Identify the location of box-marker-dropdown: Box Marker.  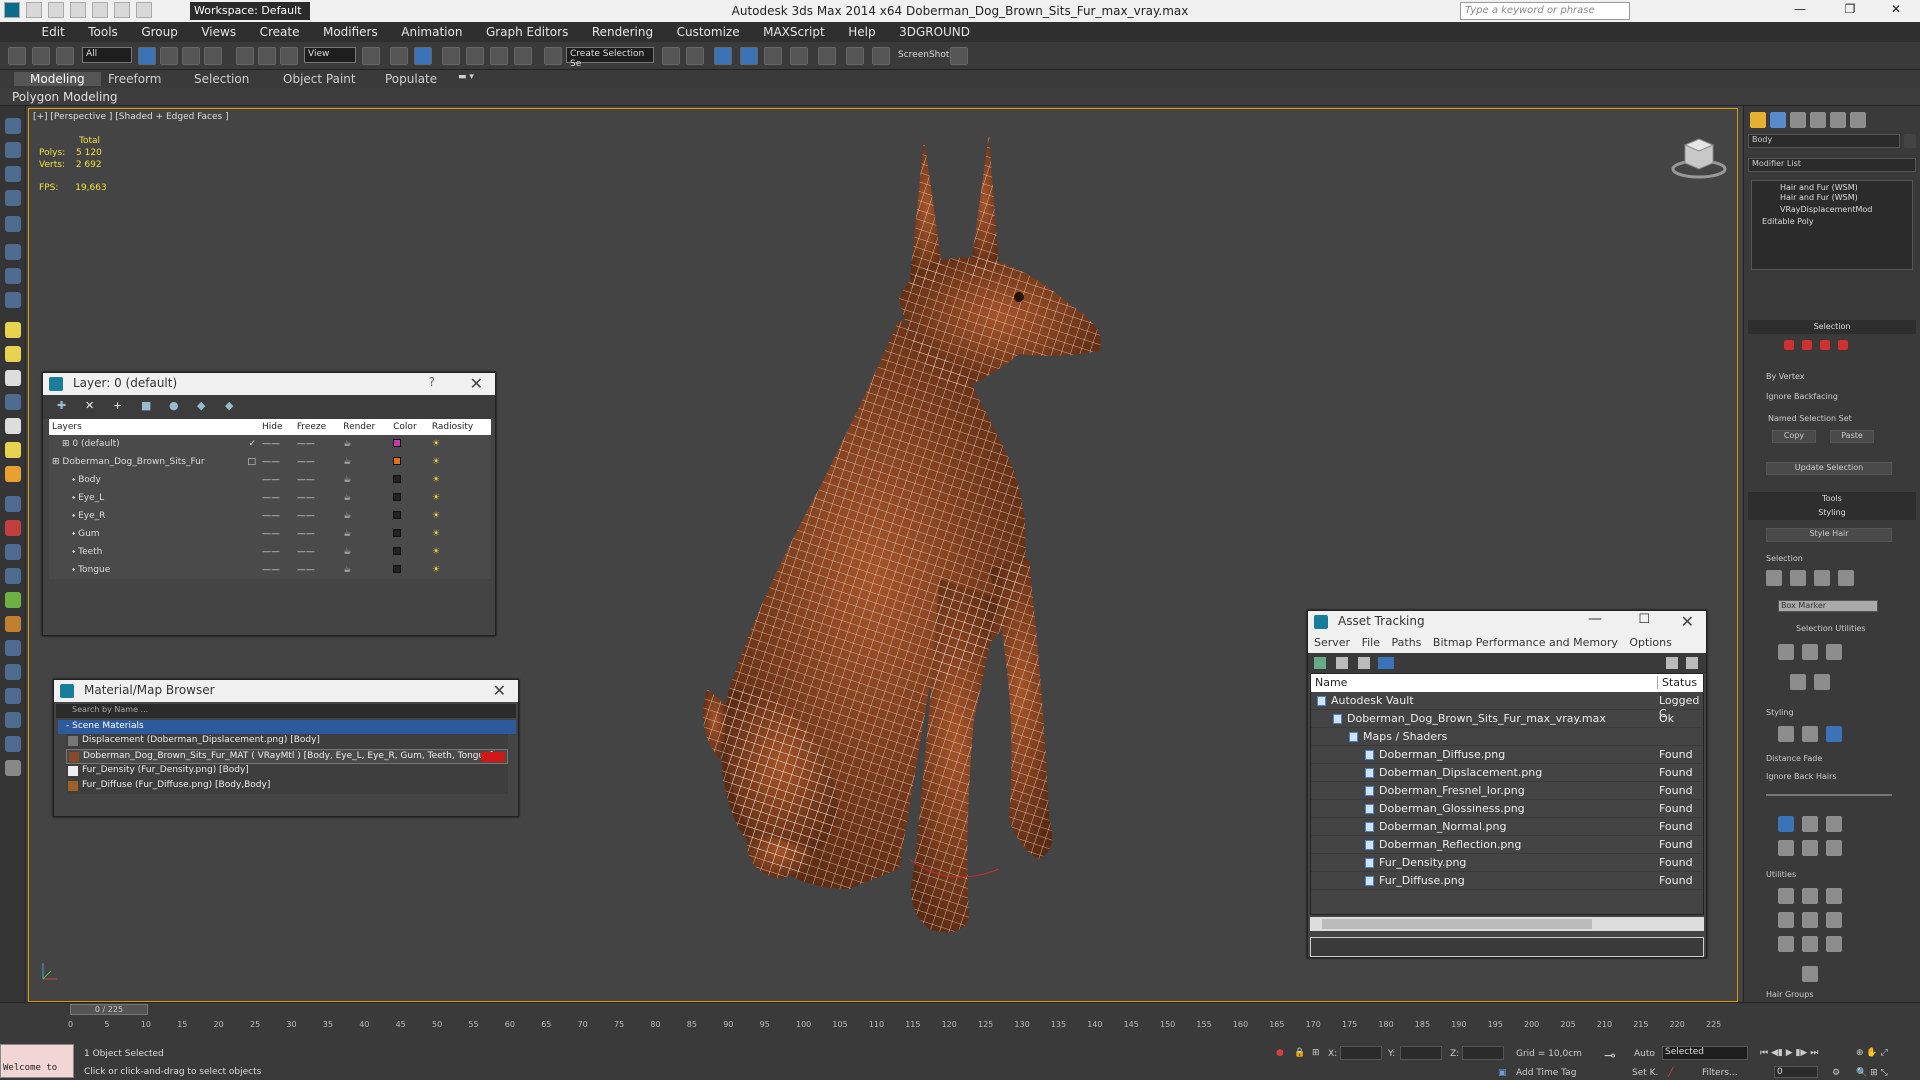
(1828, 606).